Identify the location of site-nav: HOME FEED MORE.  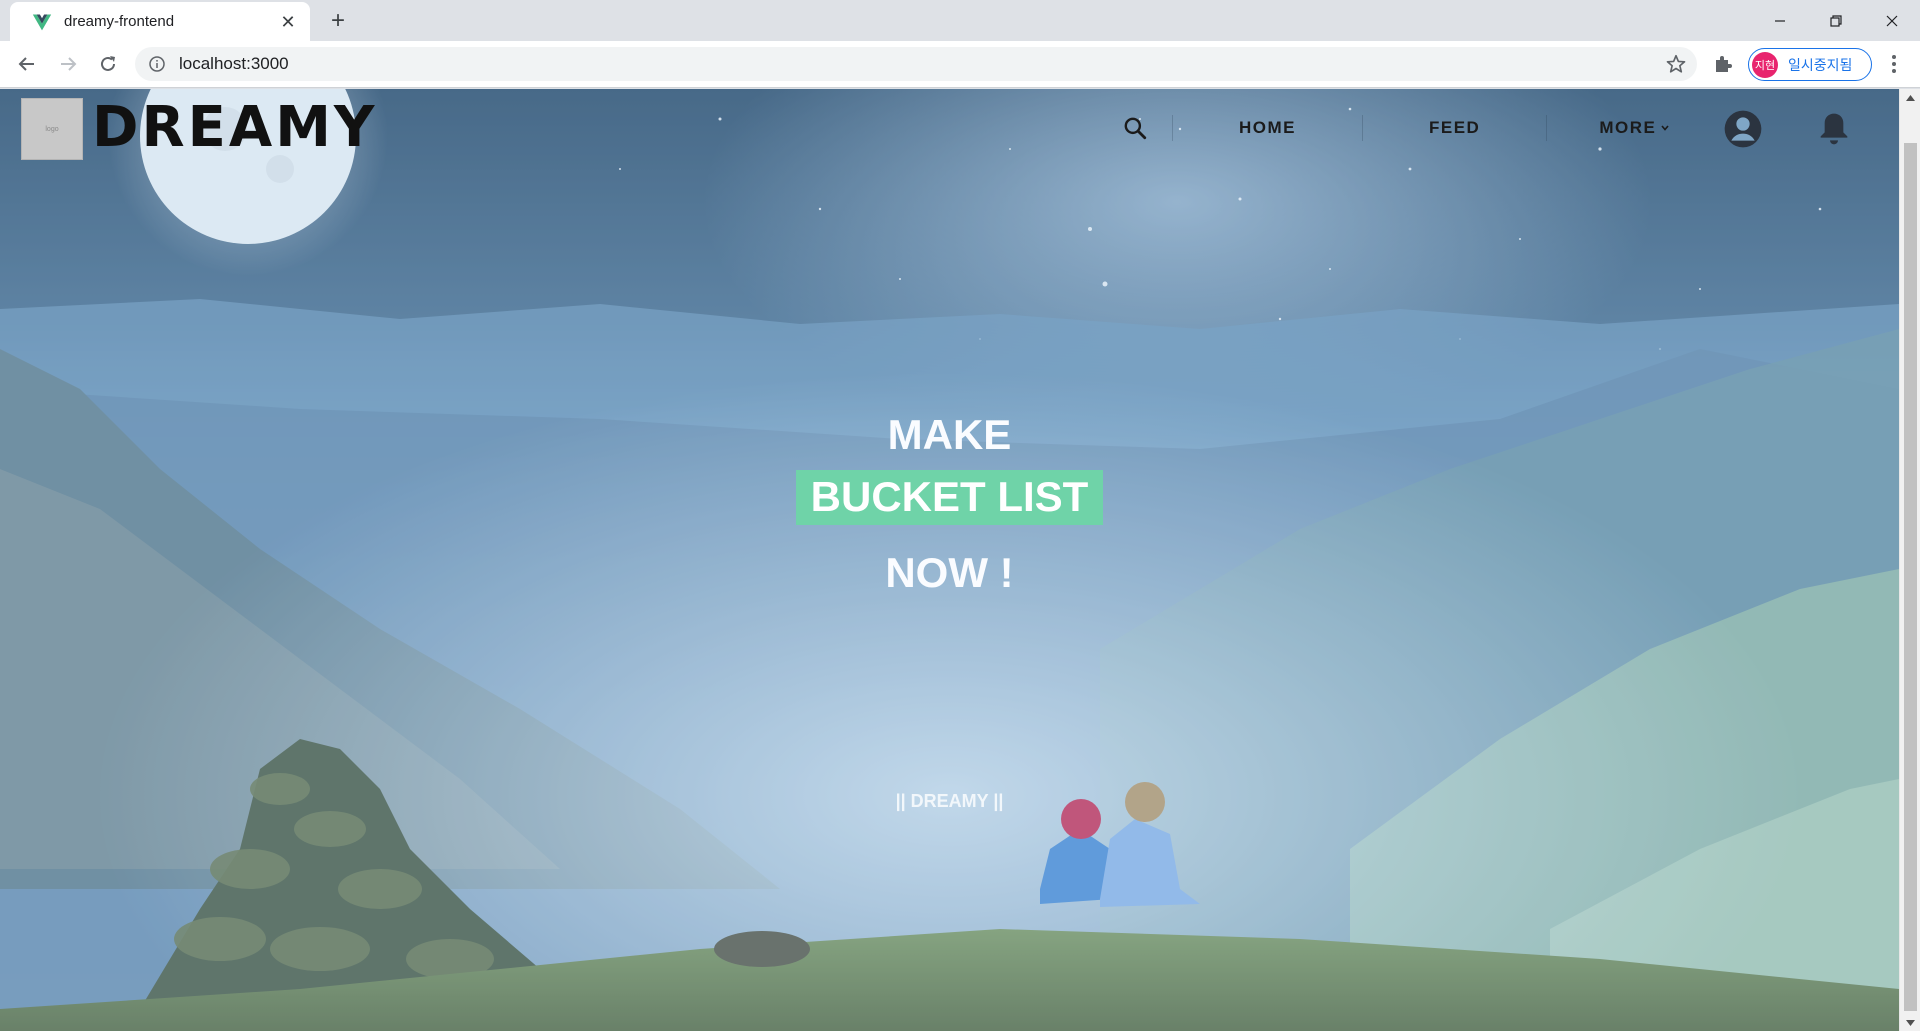
(1417, 128).